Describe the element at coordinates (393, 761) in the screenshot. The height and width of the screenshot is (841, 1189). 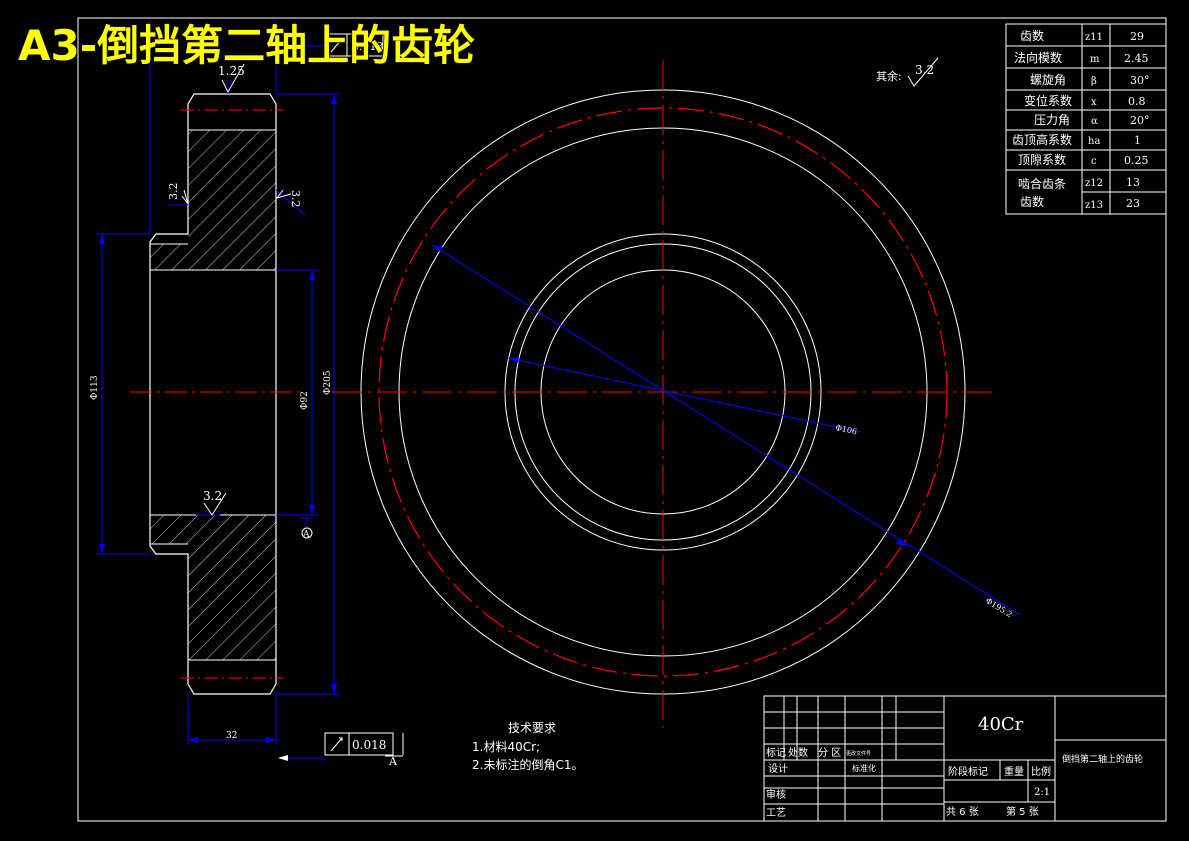
I see `tolerance-bottom-datum: A` at that location.